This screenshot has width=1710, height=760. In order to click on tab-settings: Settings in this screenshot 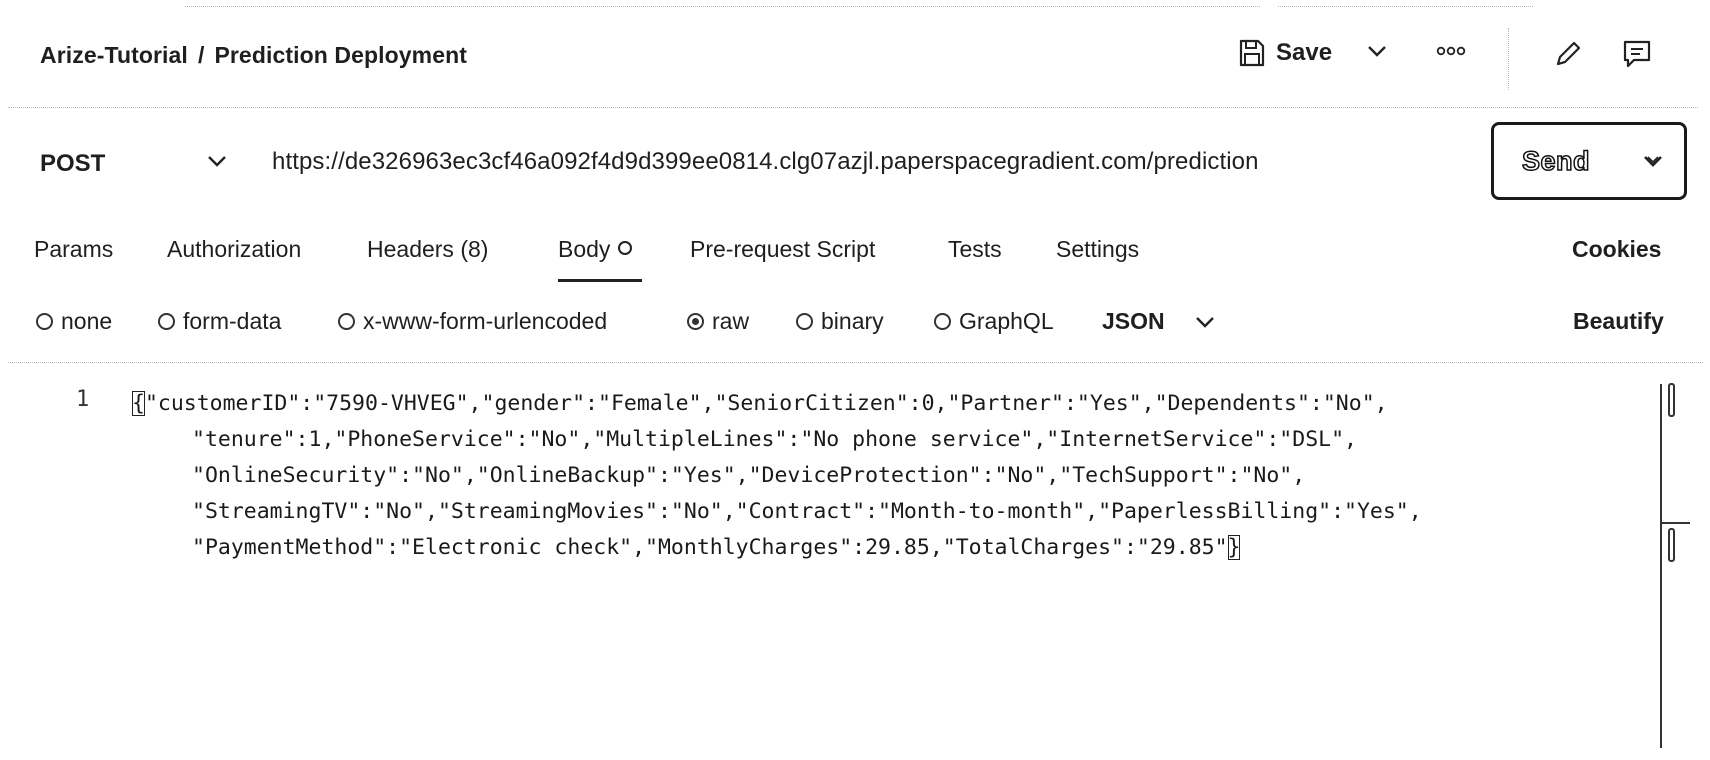, I will do `click(1097, 249)`.